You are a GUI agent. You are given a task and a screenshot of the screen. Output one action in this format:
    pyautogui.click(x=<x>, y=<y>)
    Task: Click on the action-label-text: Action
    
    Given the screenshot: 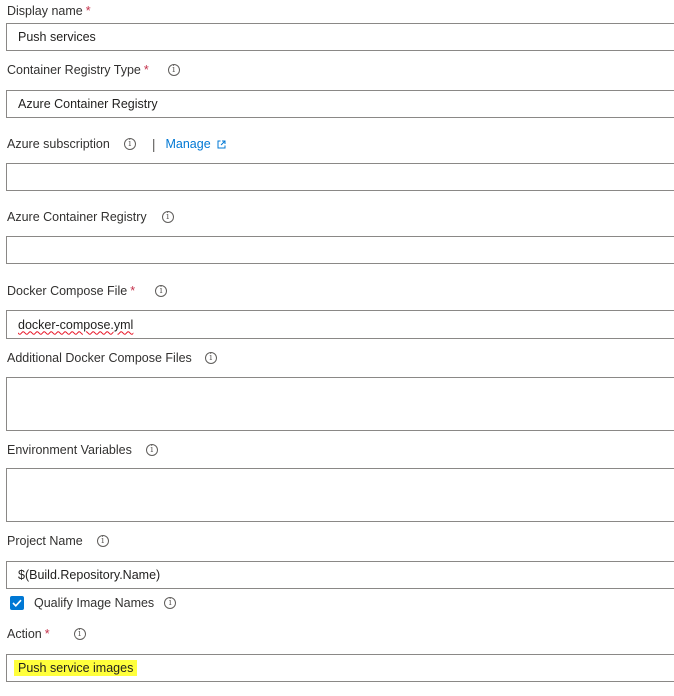 What is the action you would take?
    pyautogui.click(x=24, y=634)
    